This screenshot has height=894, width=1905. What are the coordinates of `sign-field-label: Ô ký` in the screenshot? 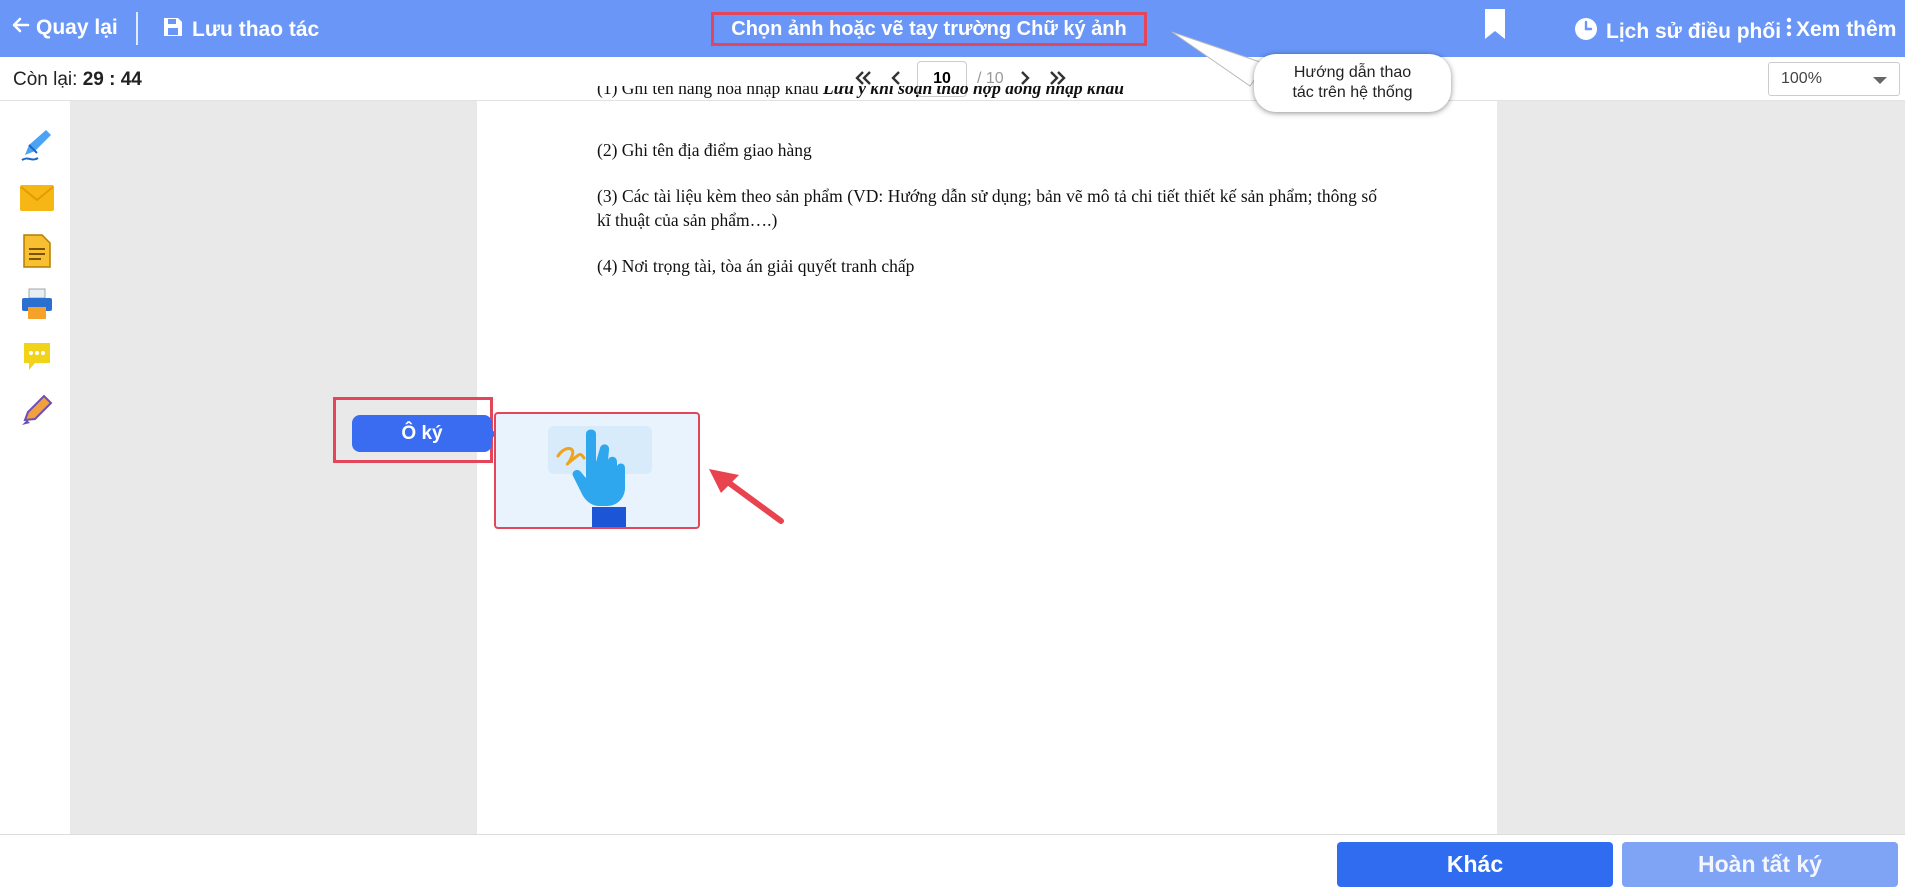 It's located at (422, 433).